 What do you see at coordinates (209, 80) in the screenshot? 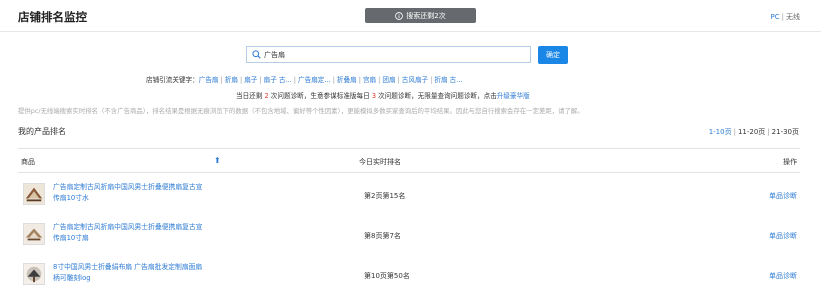
I see `keyword-item: 广告扇` at bounding box center [209, 80].